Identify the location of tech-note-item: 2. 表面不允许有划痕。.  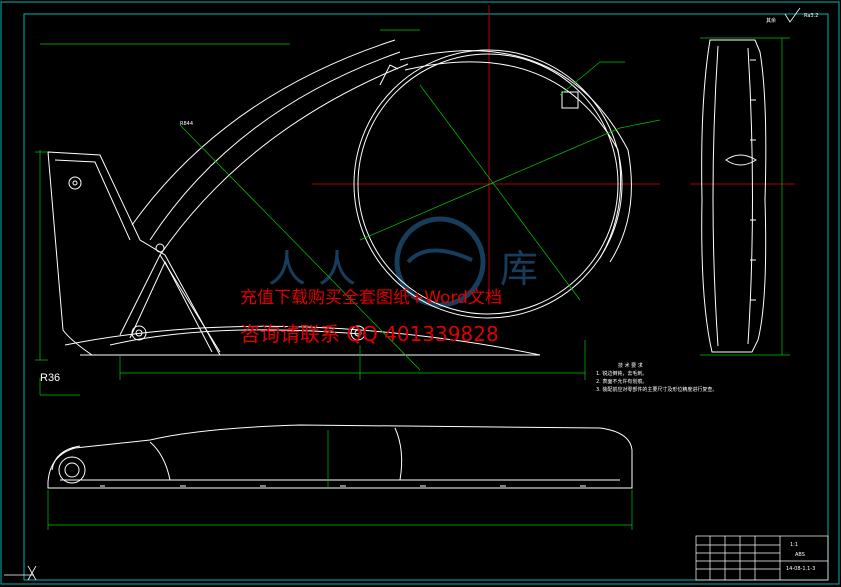
(622, 382).